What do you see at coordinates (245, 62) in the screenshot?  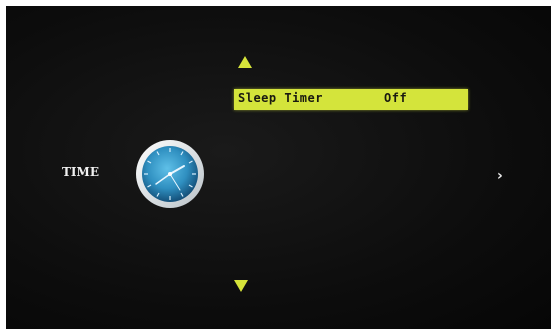 I see `scroll-up-icon` at bounding box center [245, 62].